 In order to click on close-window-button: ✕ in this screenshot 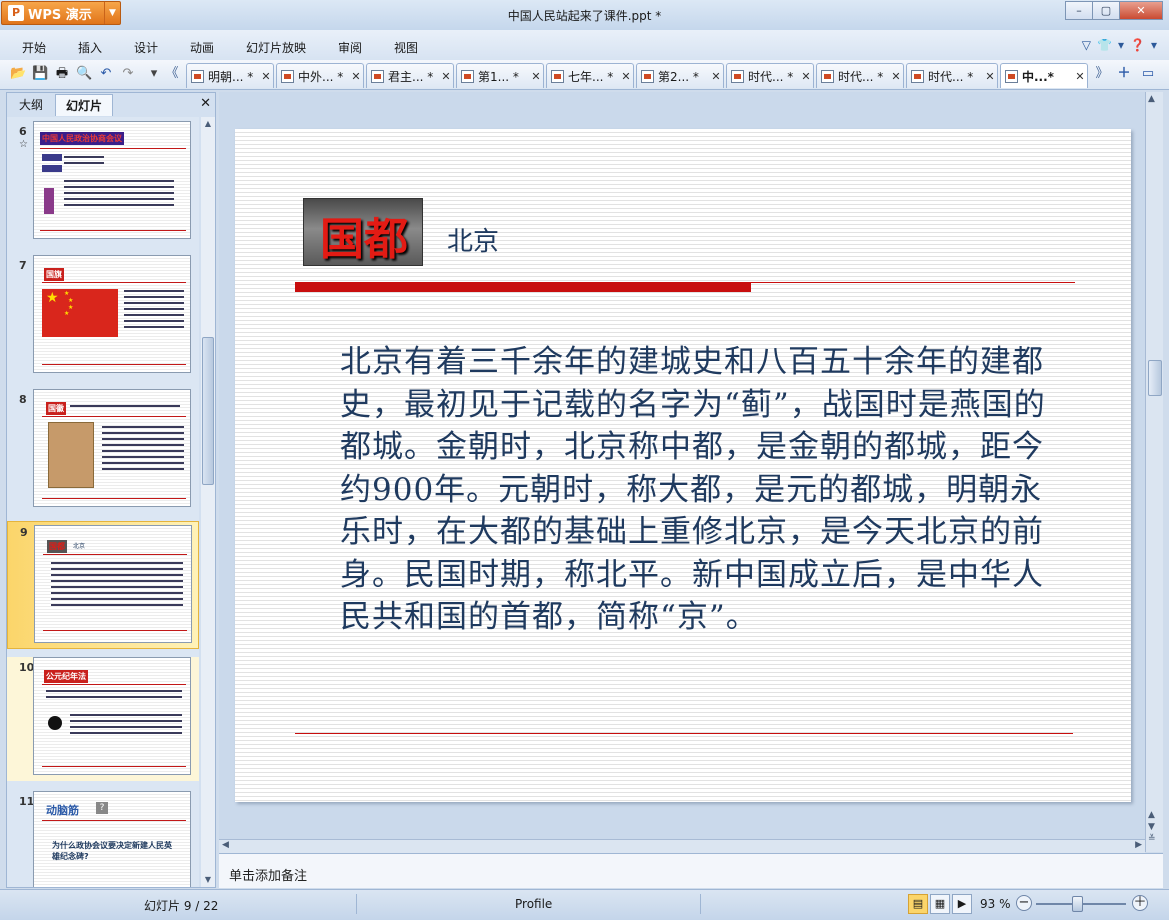, I will do `click(1141, 10)`.